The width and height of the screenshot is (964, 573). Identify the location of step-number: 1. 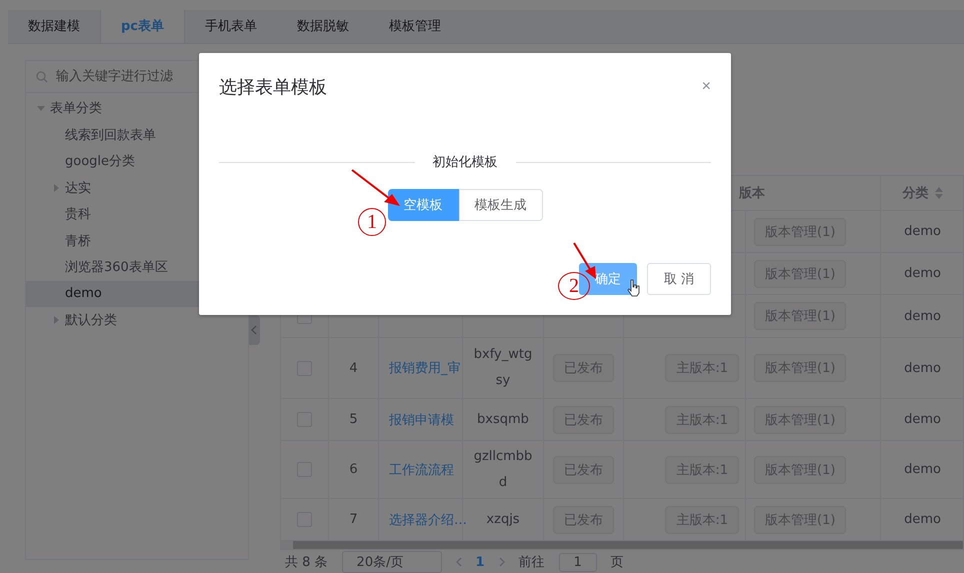
(372, 222).